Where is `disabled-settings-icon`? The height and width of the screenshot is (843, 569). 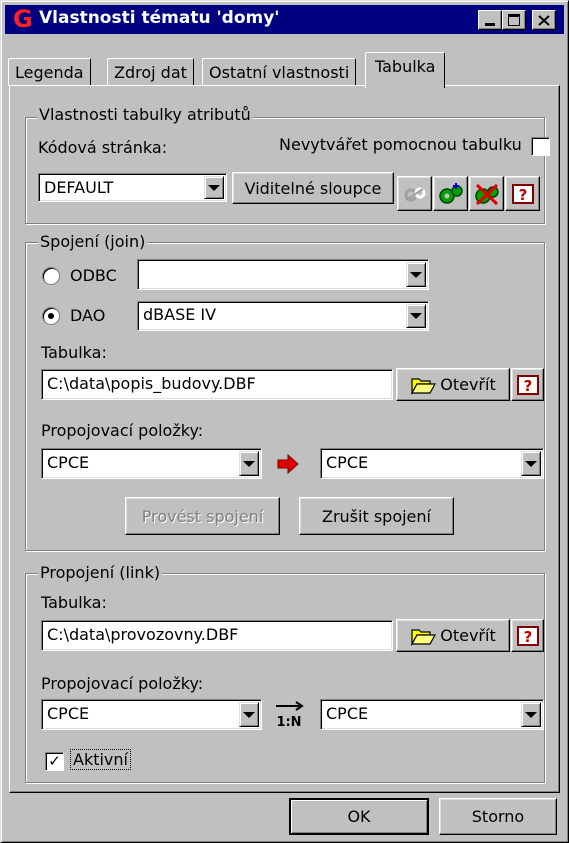 disabled-settings-icon is located at coordinates (414, 194).